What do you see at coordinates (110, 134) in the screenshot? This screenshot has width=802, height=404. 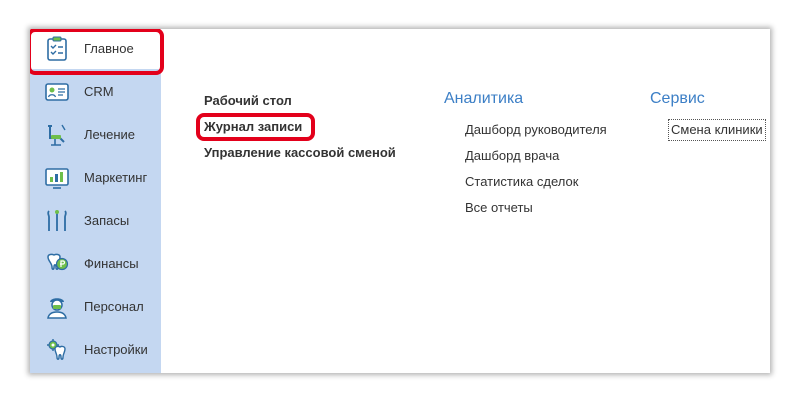 I see `sidebar-item-label: Лечение` at bounding box center [110, 134].